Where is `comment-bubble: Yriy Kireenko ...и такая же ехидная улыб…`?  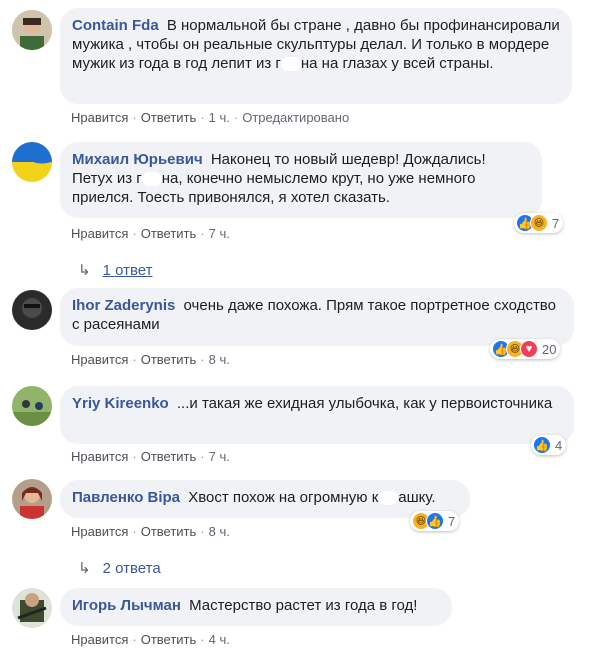
comment-bubble: Yriy Kireenko ...и такая же ехидная улыб… is located at coordinates (317, 415).